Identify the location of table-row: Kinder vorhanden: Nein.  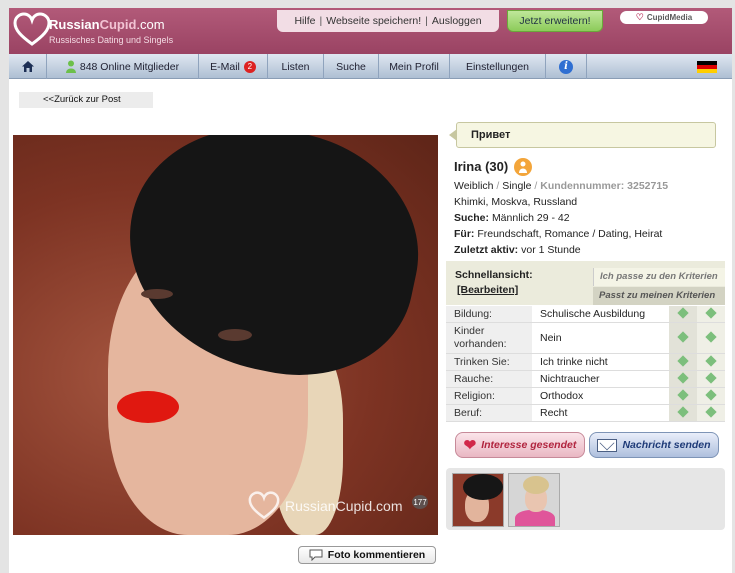
(585, 338).